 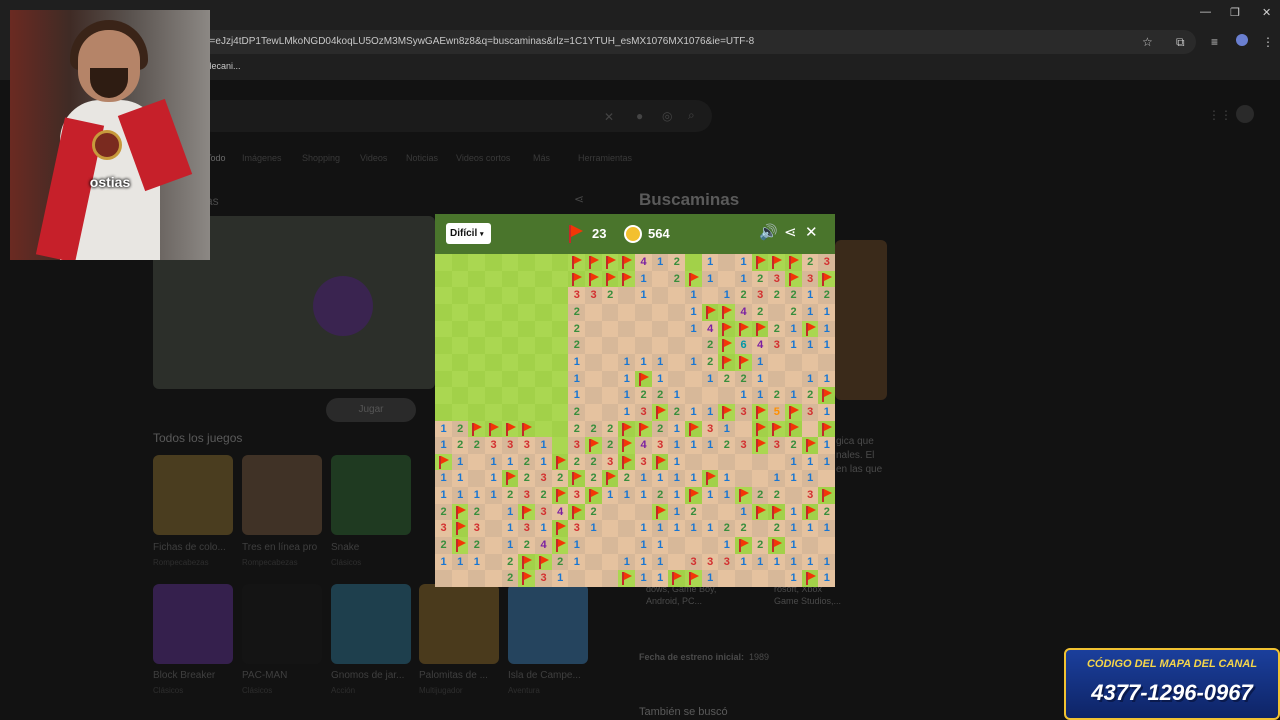 What do you see at coordinates (691, 115) in the screenshot?
I see `search-icon: ⌕` at bounding box center [691, 115].